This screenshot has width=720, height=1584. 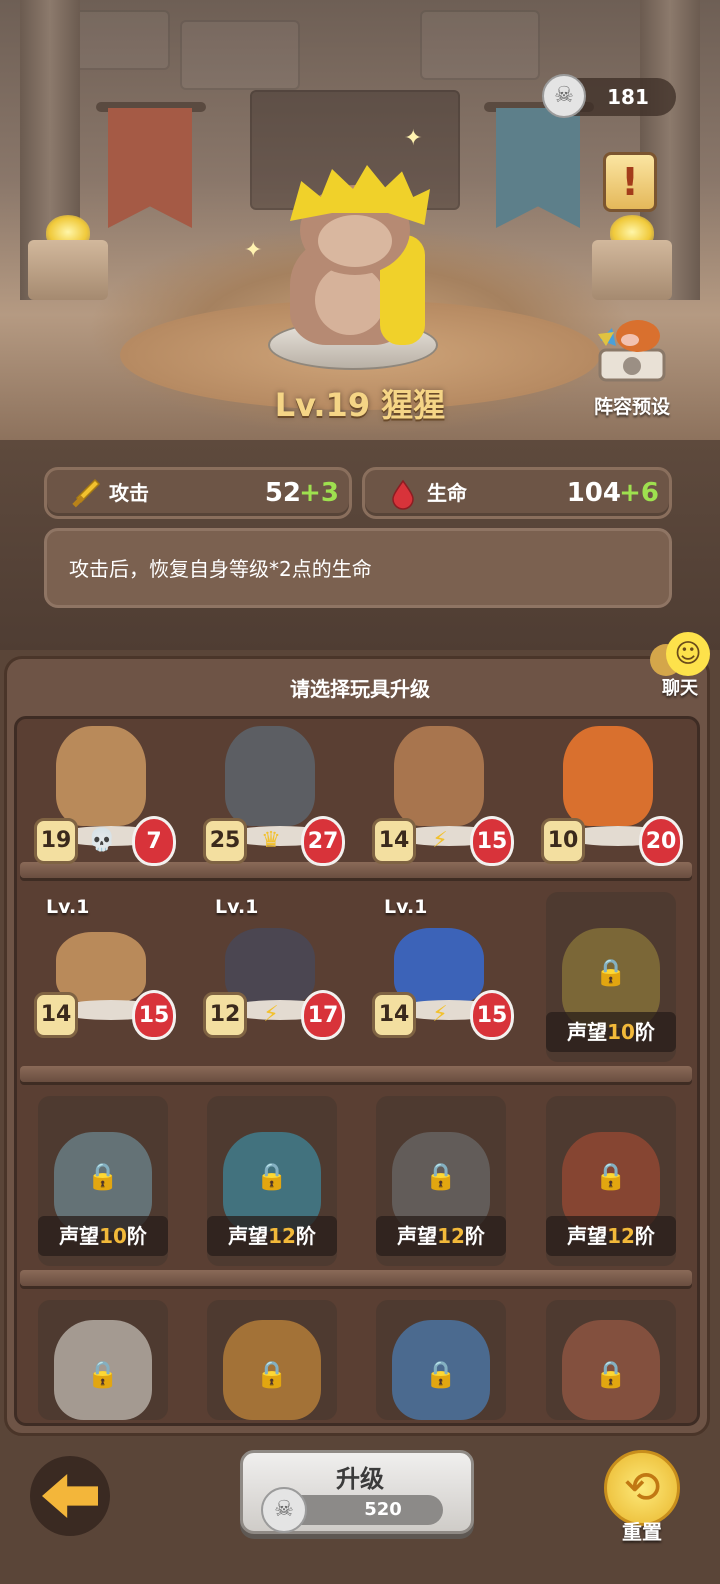 I want to click on reset-button: ⟲ 重置, so click(x=642, y=1500).